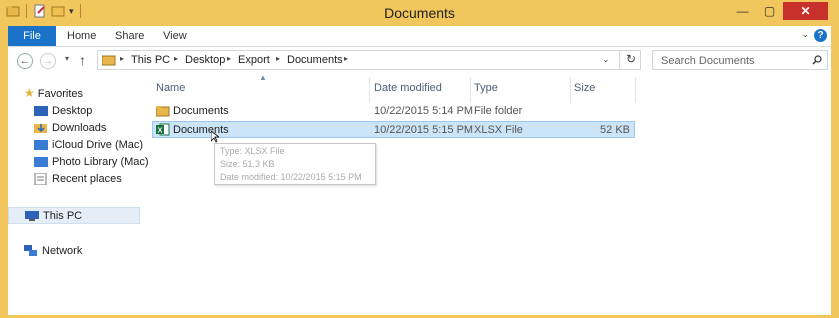  I want to click on tooltip-size: Size: 51.3 KB, so click(247, 164).